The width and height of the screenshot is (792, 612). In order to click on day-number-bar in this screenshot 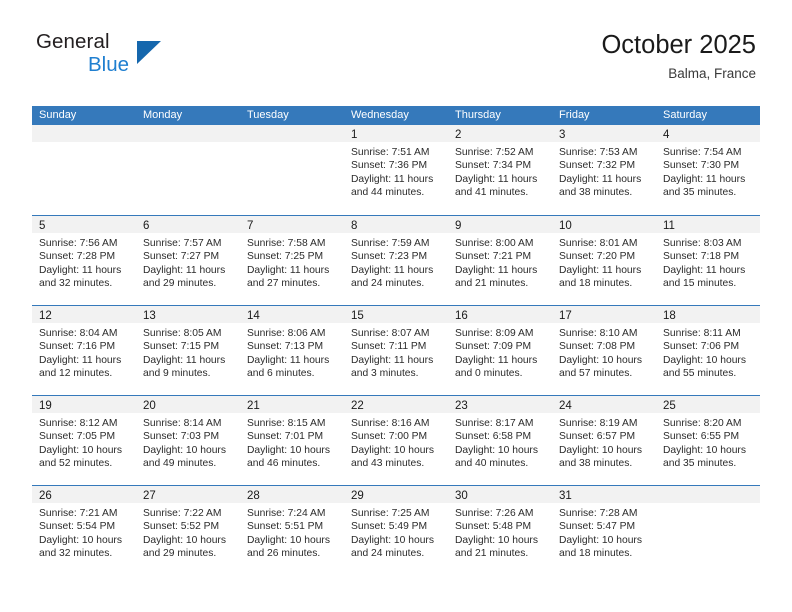, I will do `click(188, 133)`.